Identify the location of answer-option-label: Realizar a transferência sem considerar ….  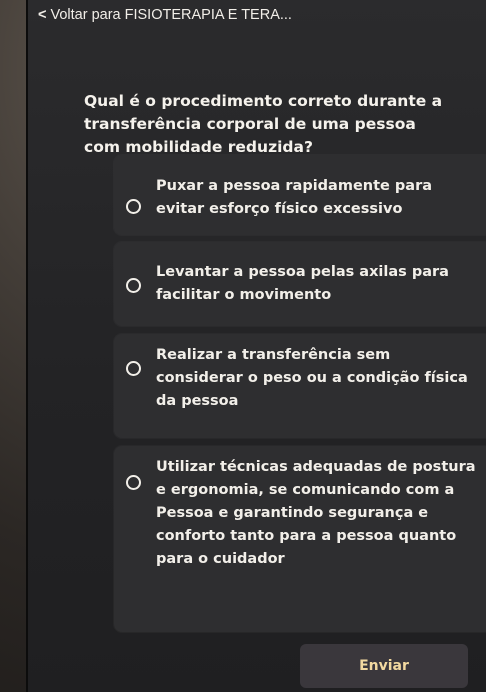
(312, 378).